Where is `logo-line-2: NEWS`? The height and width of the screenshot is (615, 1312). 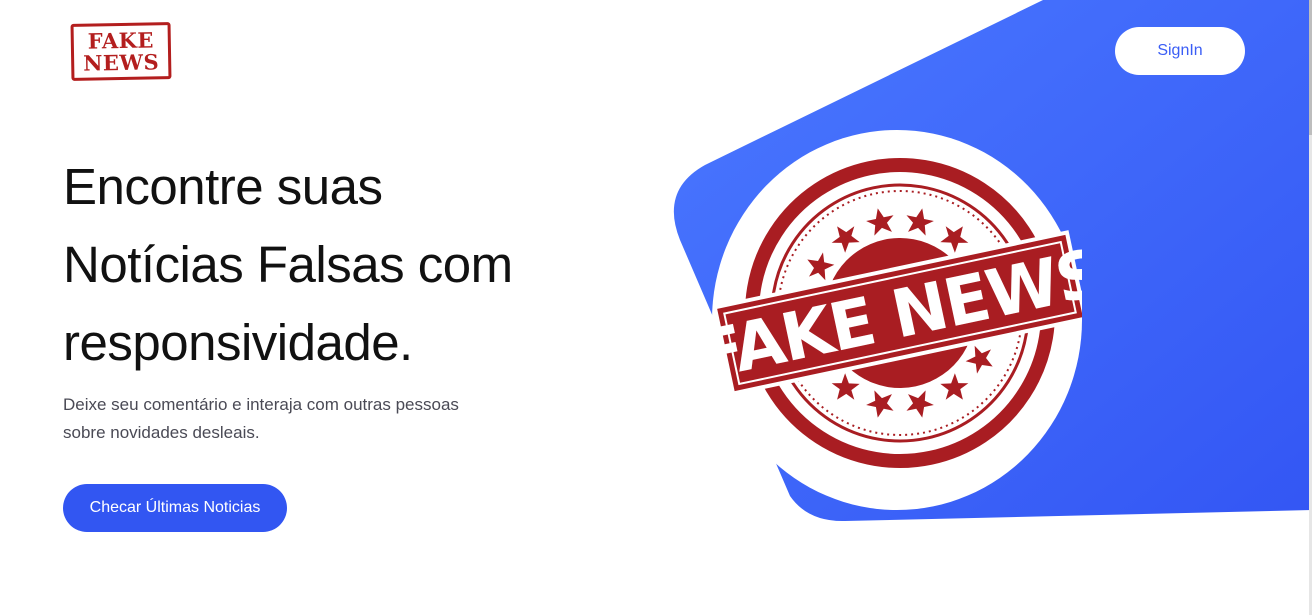 logo-line-2: NEWS is located at coordinates (121, 62).